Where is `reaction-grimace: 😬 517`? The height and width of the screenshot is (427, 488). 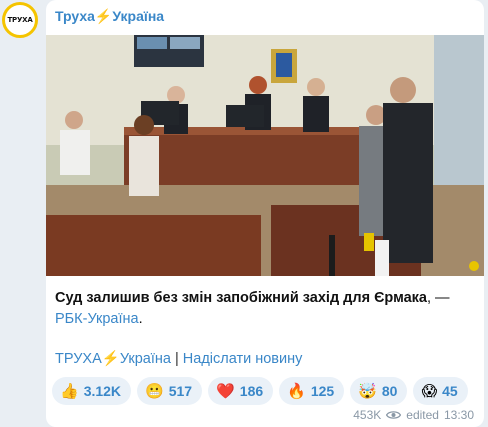 reaction-grimace: 😬 517 is located at coordinates (170, 391).